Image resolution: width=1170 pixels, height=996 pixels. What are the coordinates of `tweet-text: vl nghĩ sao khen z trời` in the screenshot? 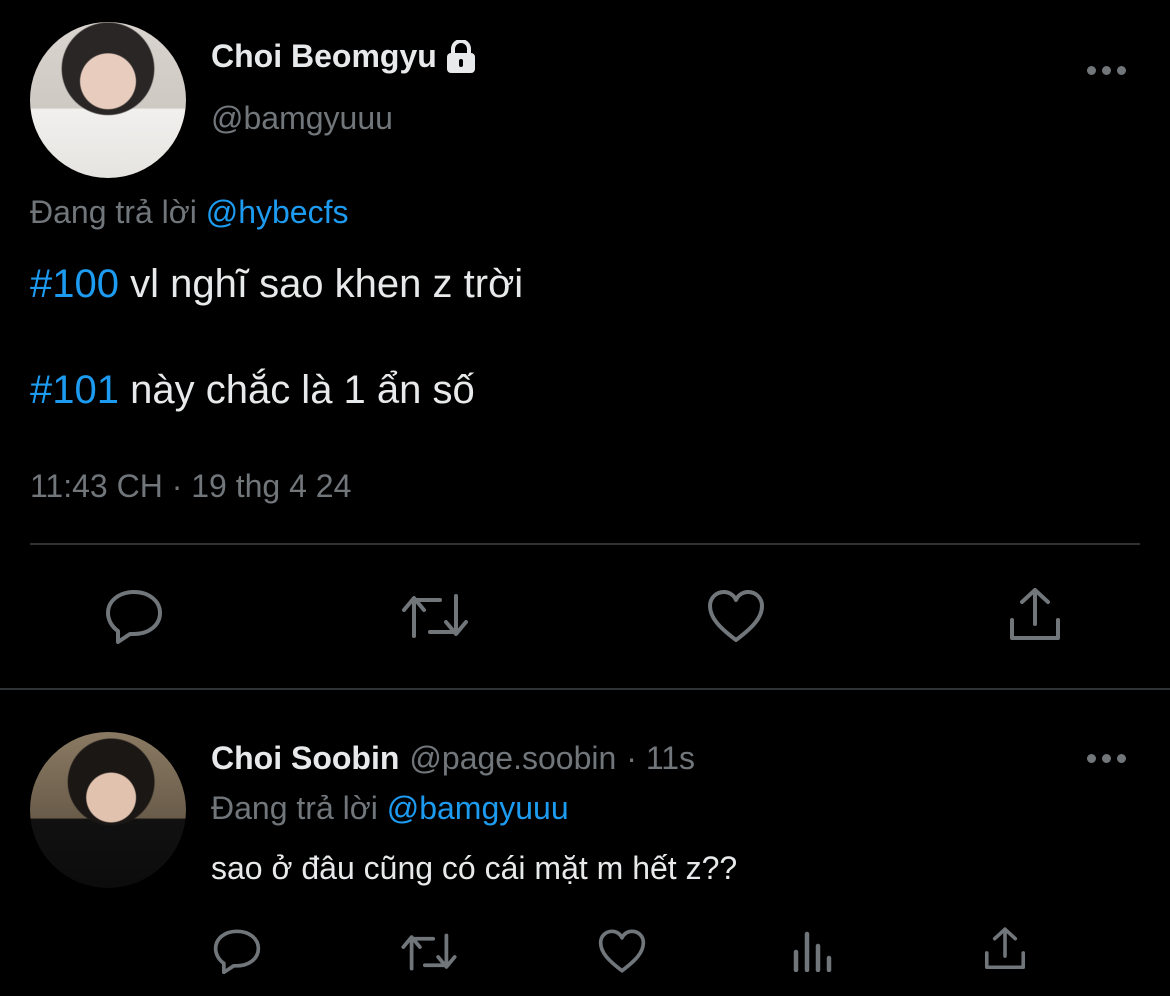 It's located at (321, 284).